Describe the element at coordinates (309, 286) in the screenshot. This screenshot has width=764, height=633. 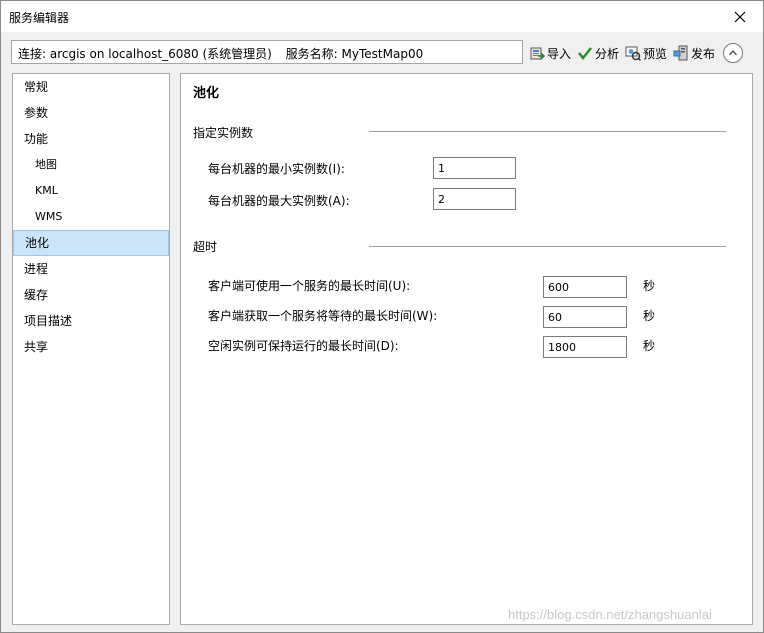
I see `max-usage-time-label: 客户端可使用一个服务的最长时间(U):` at that location.